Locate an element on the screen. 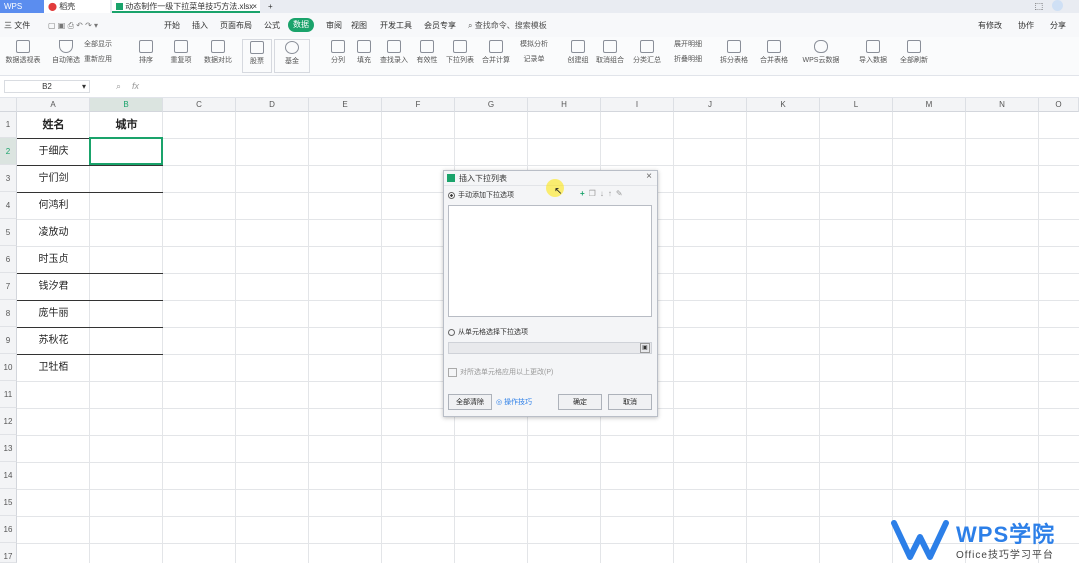 Image resolution: width=1079 pixels, height=570 pixels. quick-access-icons: ▢ ▣ ⎙ ↶ ↷ ▾ is located at coordinates (73, 25).